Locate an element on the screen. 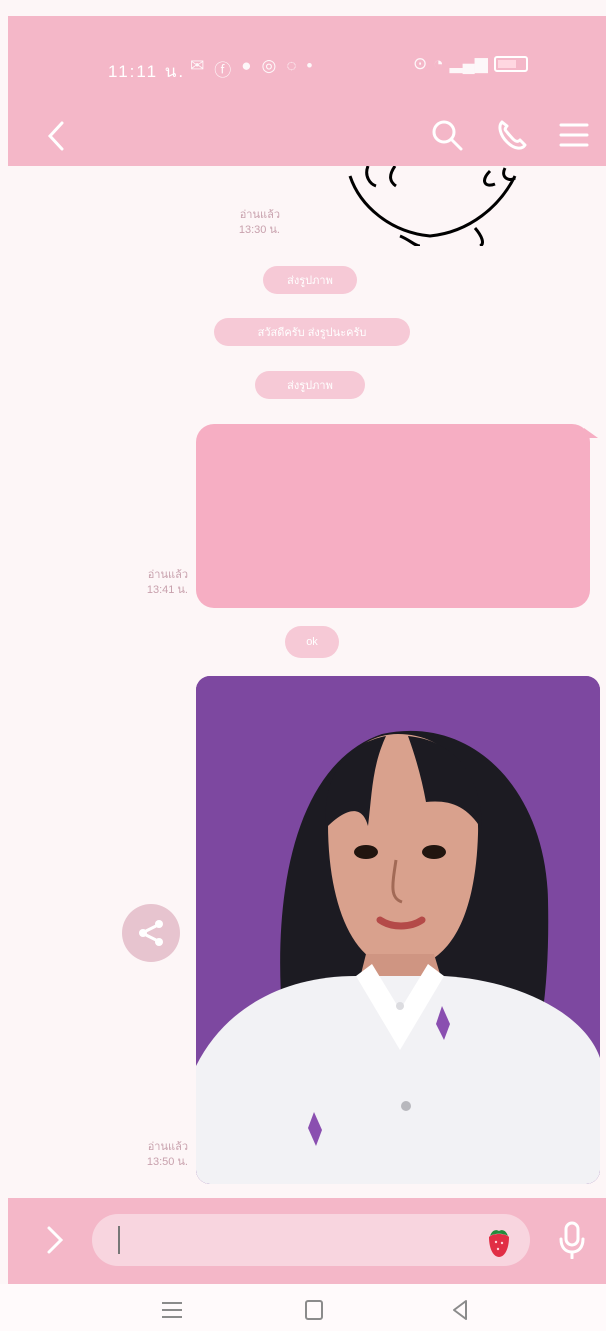 Image resolution: width=606 pixels, height=1331 pixels. status-time: 11:11 น. is located at coordinates (147, 71).